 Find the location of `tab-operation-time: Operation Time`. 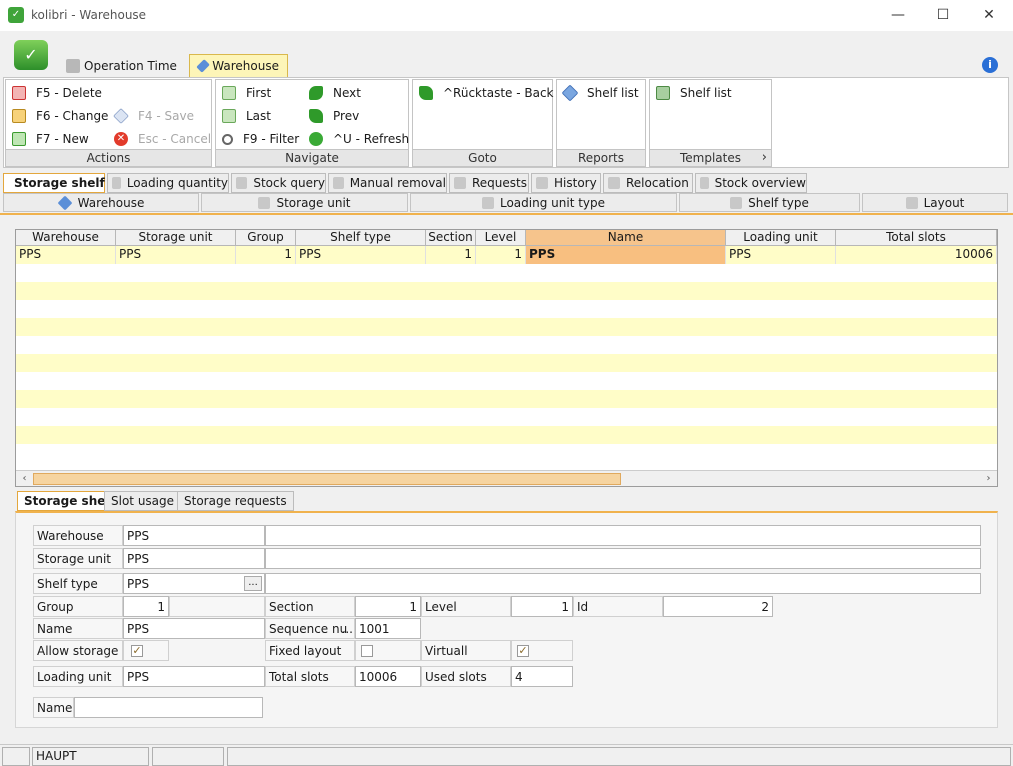

tab-operation-time: Operation Time is located at coordinates (121, 65).